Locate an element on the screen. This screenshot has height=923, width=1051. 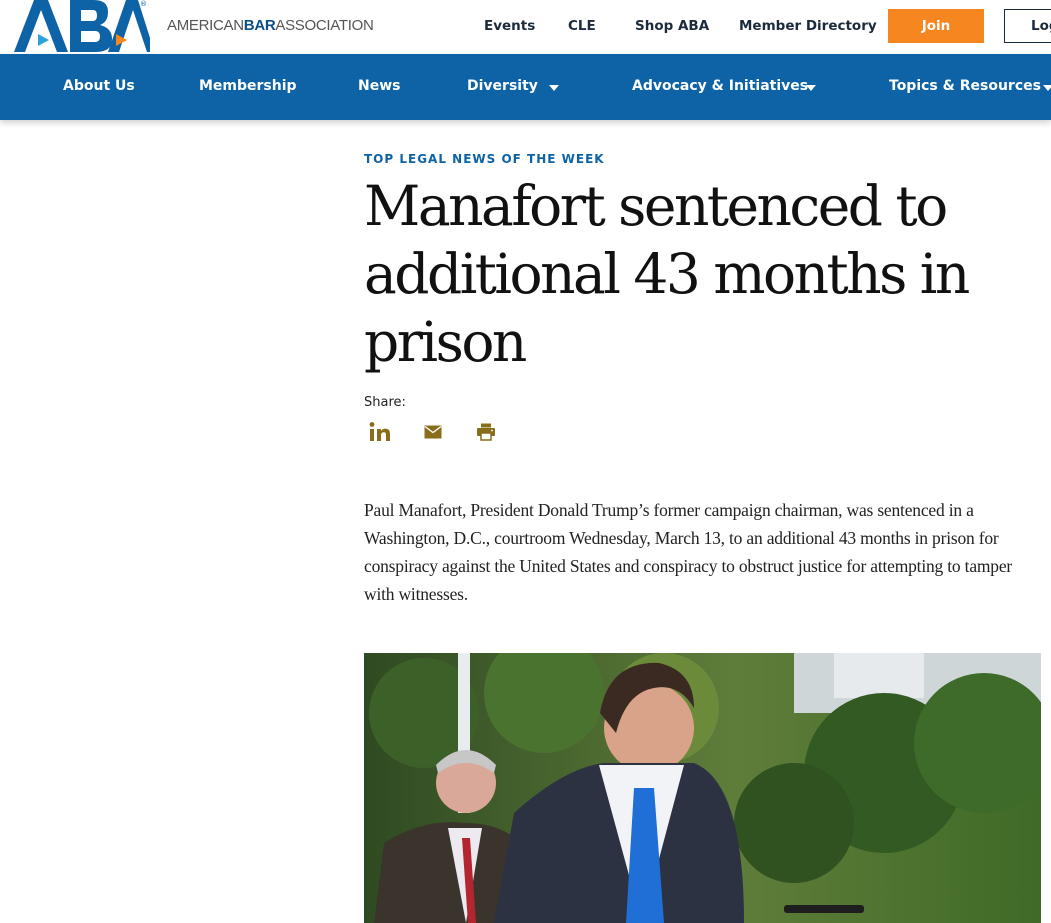
wordmark-association: ASSOCIATION is located at coordinates (324, 25).